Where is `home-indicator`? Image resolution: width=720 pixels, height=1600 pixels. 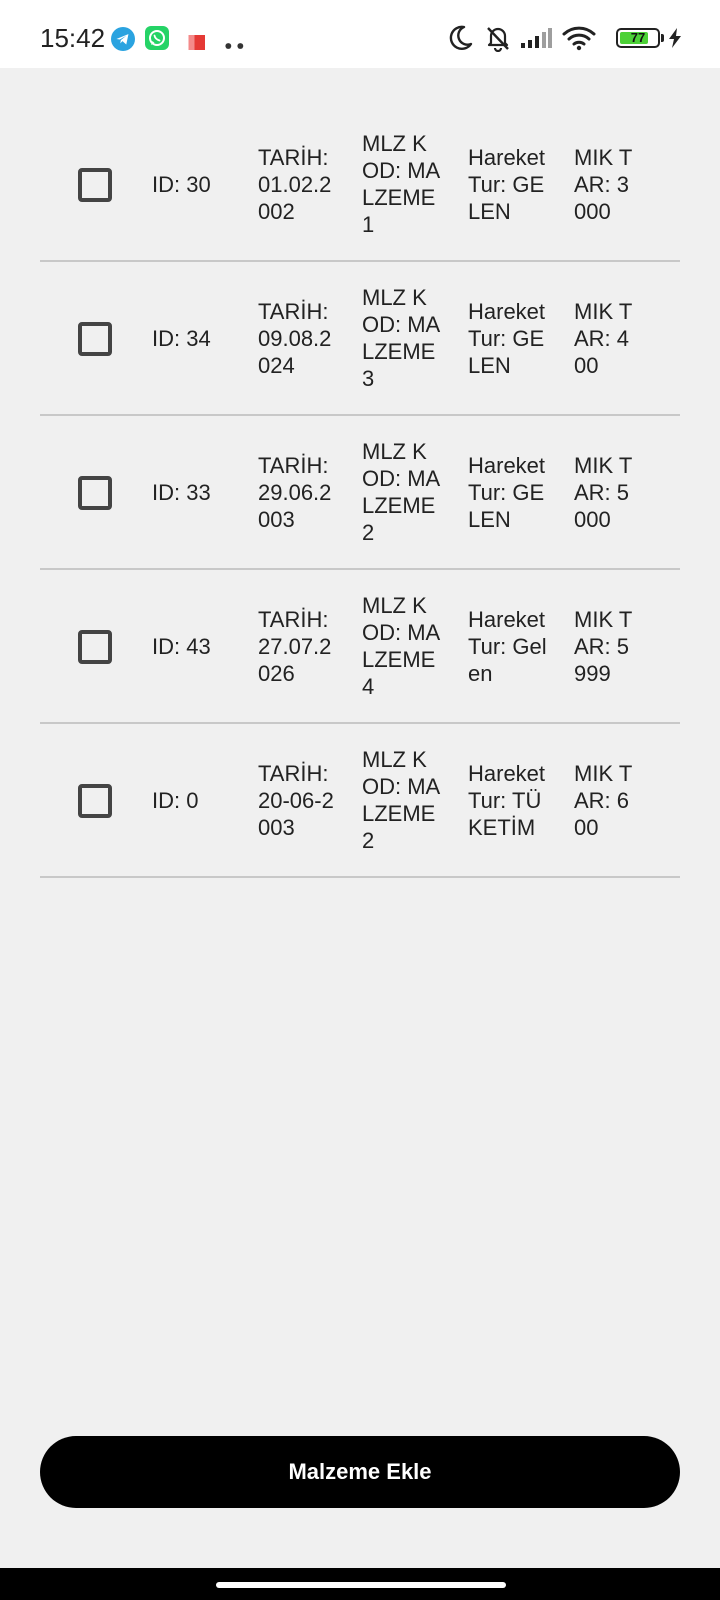 home-indicator is located at coordinates (361, 1585).